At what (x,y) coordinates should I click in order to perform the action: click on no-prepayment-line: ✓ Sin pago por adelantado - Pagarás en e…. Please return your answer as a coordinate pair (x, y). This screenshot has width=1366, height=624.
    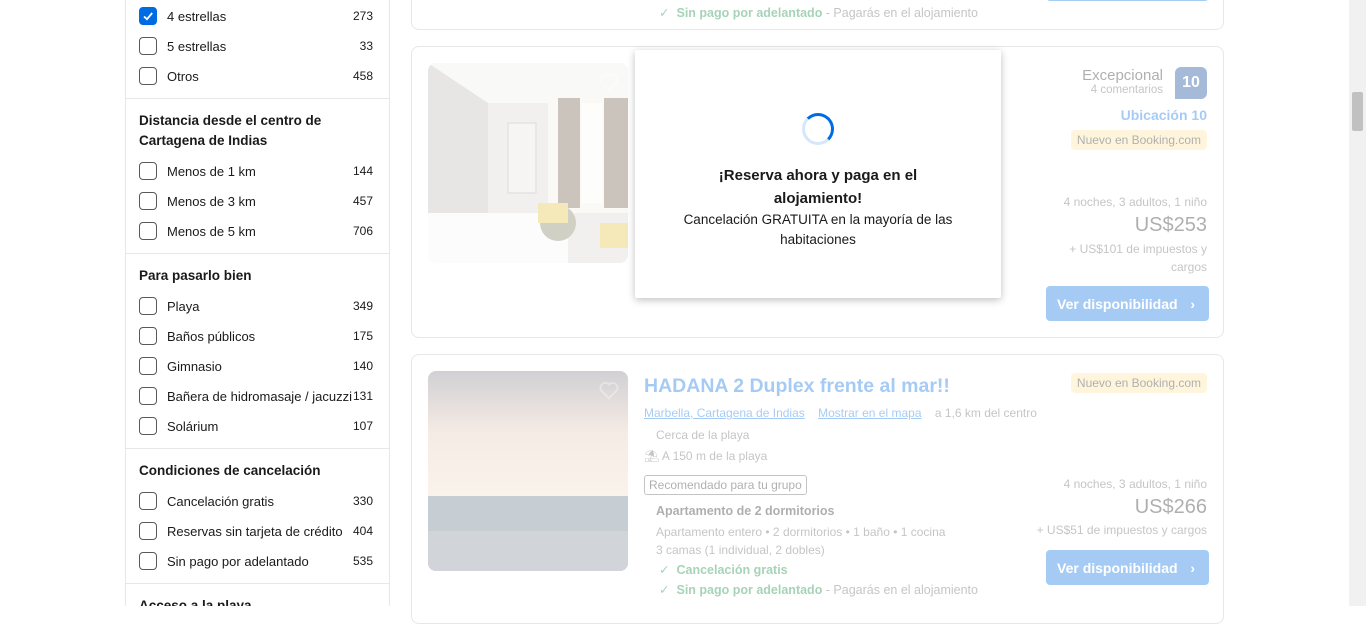
    Looking at the image, I should click on (818, 12).